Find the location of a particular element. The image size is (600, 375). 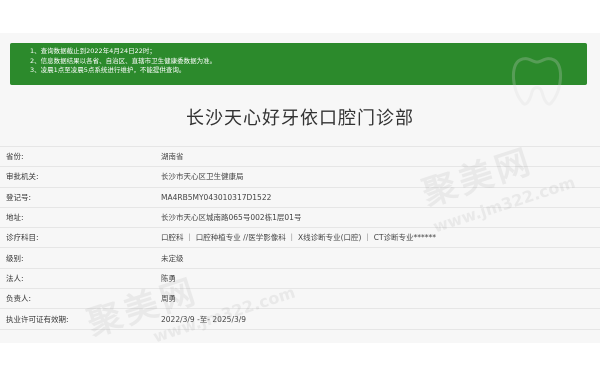

table-row: 执业许可证有效期: 2022/3/9 -至- 2025/3/9 is located at coordinates (300, 319).